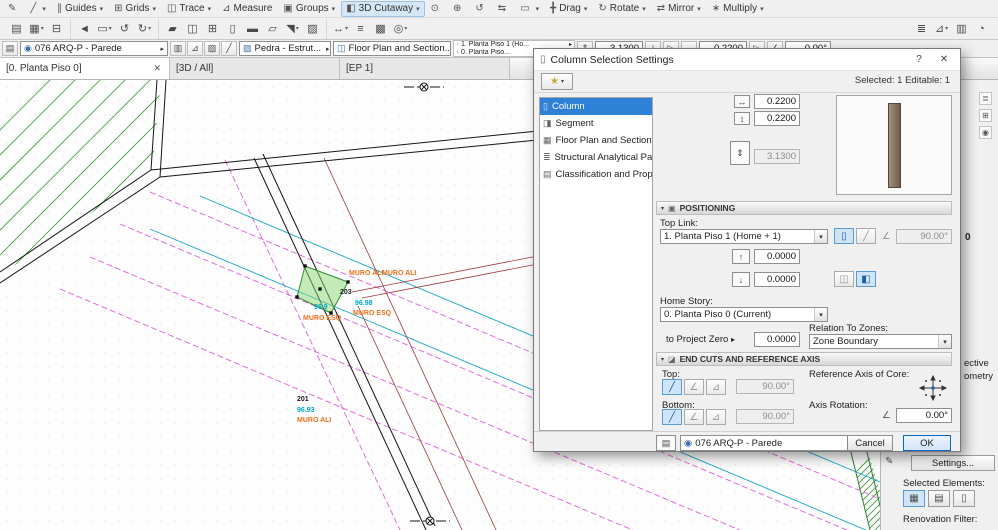 This screenshot has height=530, width=998. Describe the element at coordinates (252, 29) in the screenshot. I see `tool-icon-button: ▬` at that location.